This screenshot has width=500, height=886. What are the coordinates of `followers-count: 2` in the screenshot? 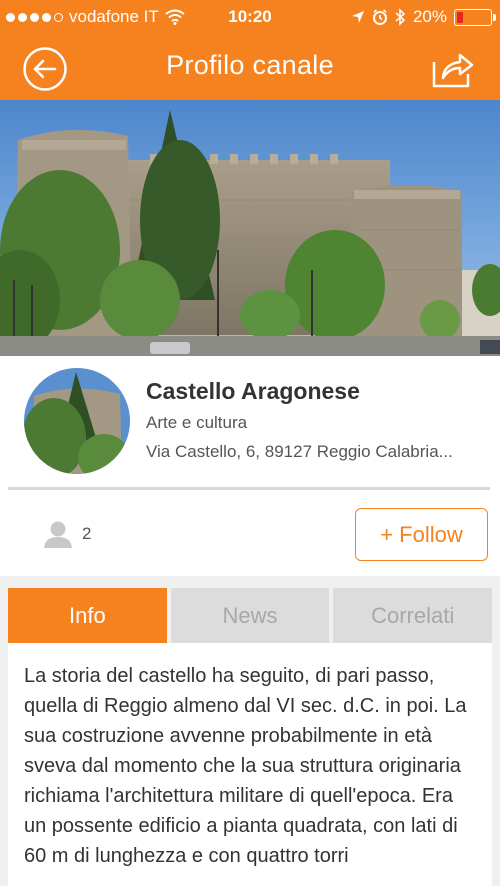 It's located at (66, 534).